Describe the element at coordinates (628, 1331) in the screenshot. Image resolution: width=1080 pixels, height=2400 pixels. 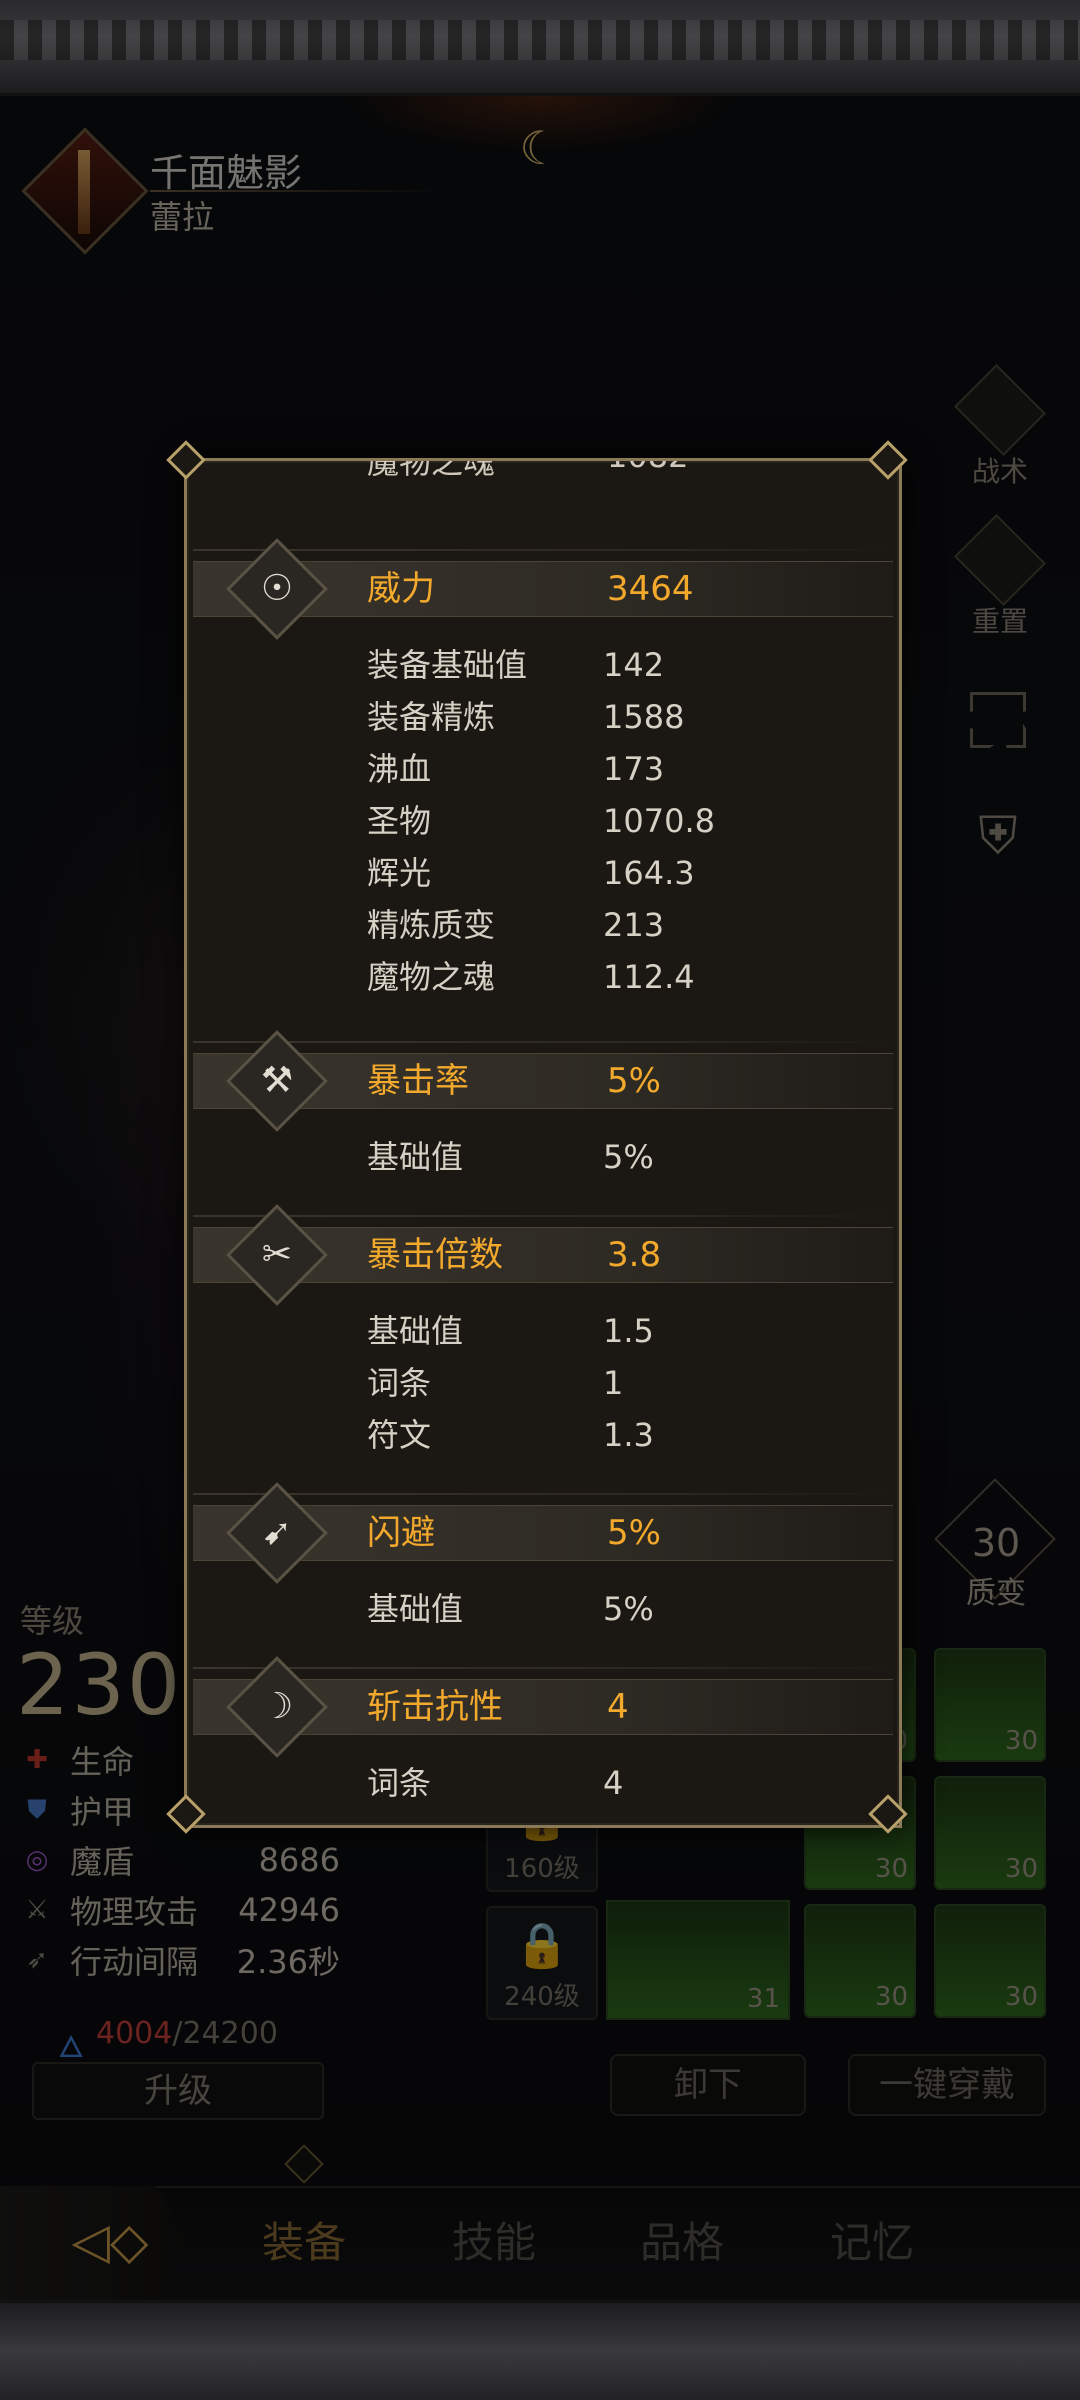
I see `row-value: 1.5` at that location.